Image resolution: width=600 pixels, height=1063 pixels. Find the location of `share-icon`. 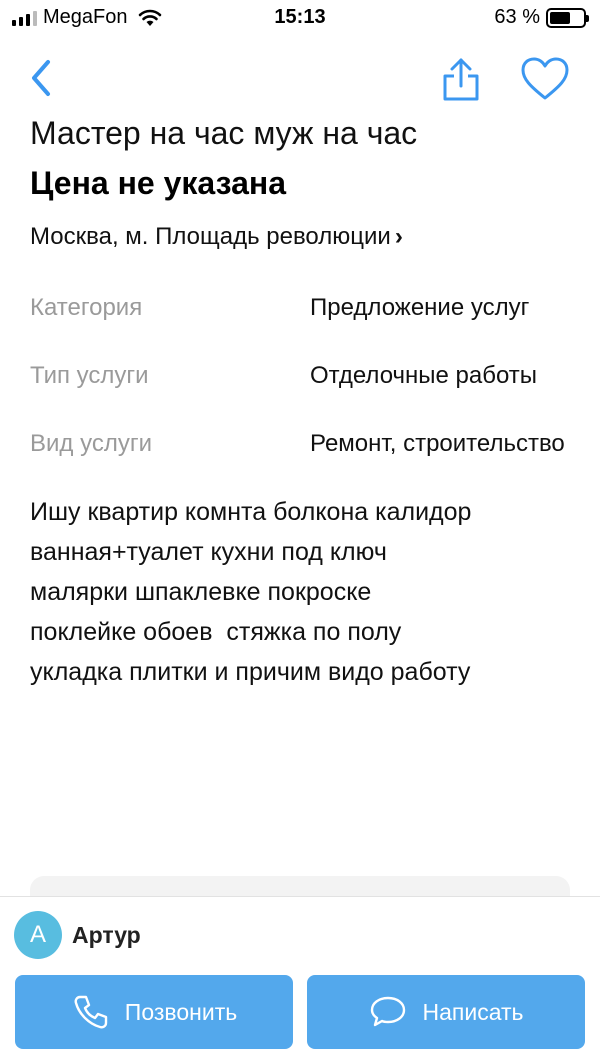

share-icon is located at coordinates (461, 79).